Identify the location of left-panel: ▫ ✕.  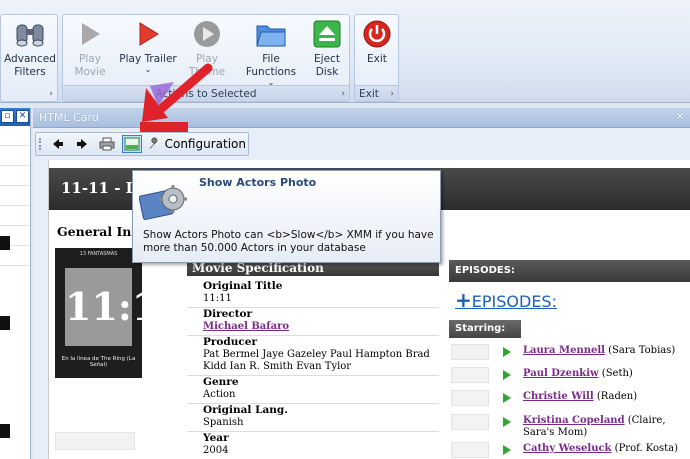
(15, 283).